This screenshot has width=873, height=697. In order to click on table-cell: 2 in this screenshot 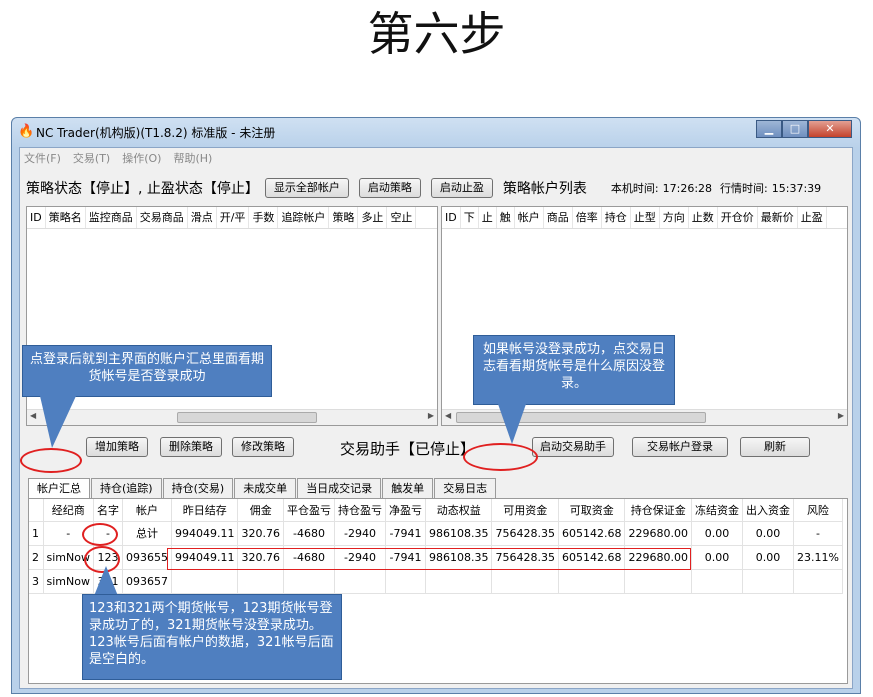, I will do `click(36, 557)`.